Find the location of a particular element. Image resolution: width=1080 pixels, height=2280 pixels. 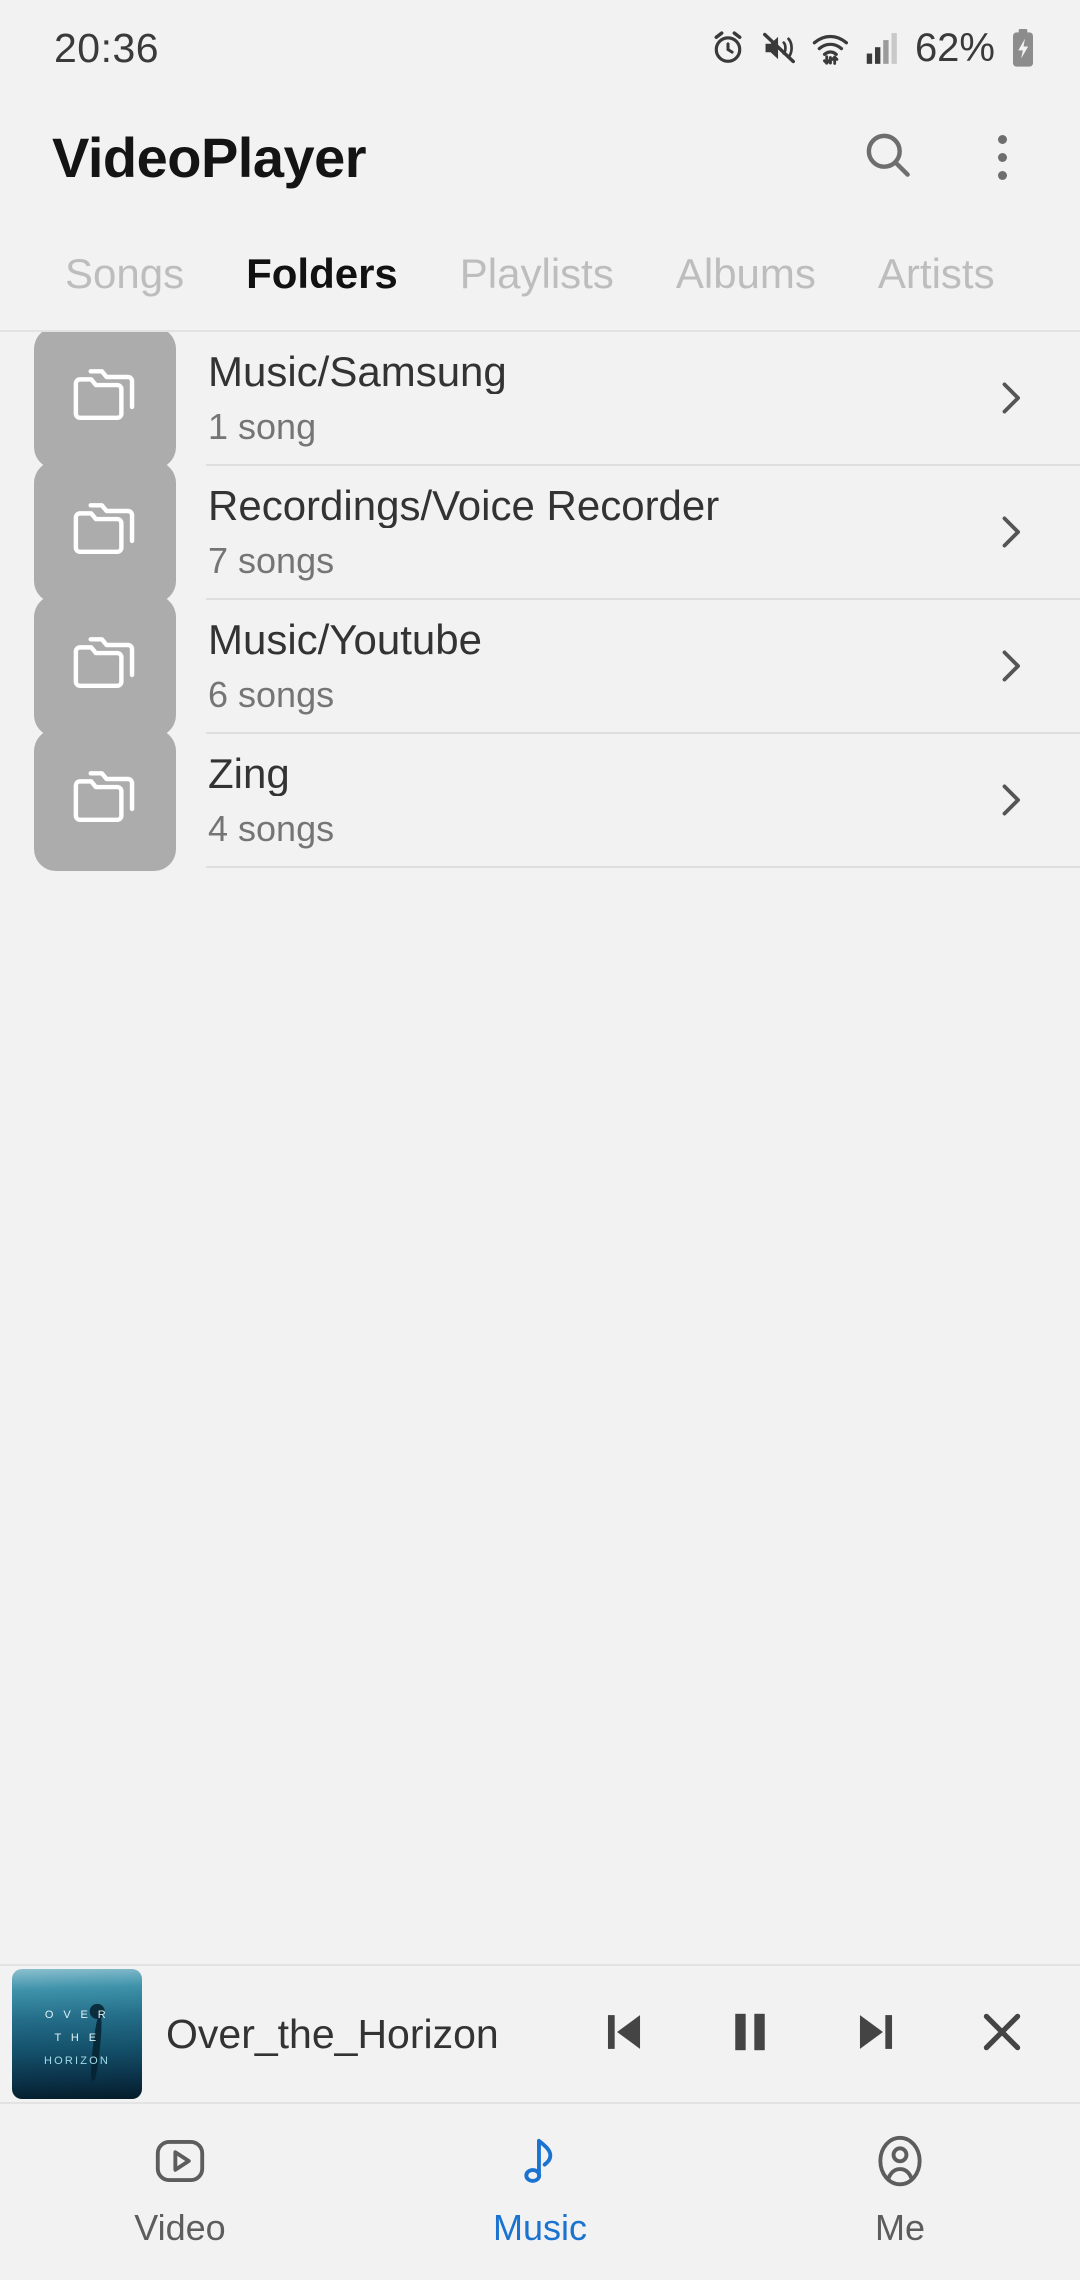

folder-song-count: 1 song is located at coordinates (262, 427).